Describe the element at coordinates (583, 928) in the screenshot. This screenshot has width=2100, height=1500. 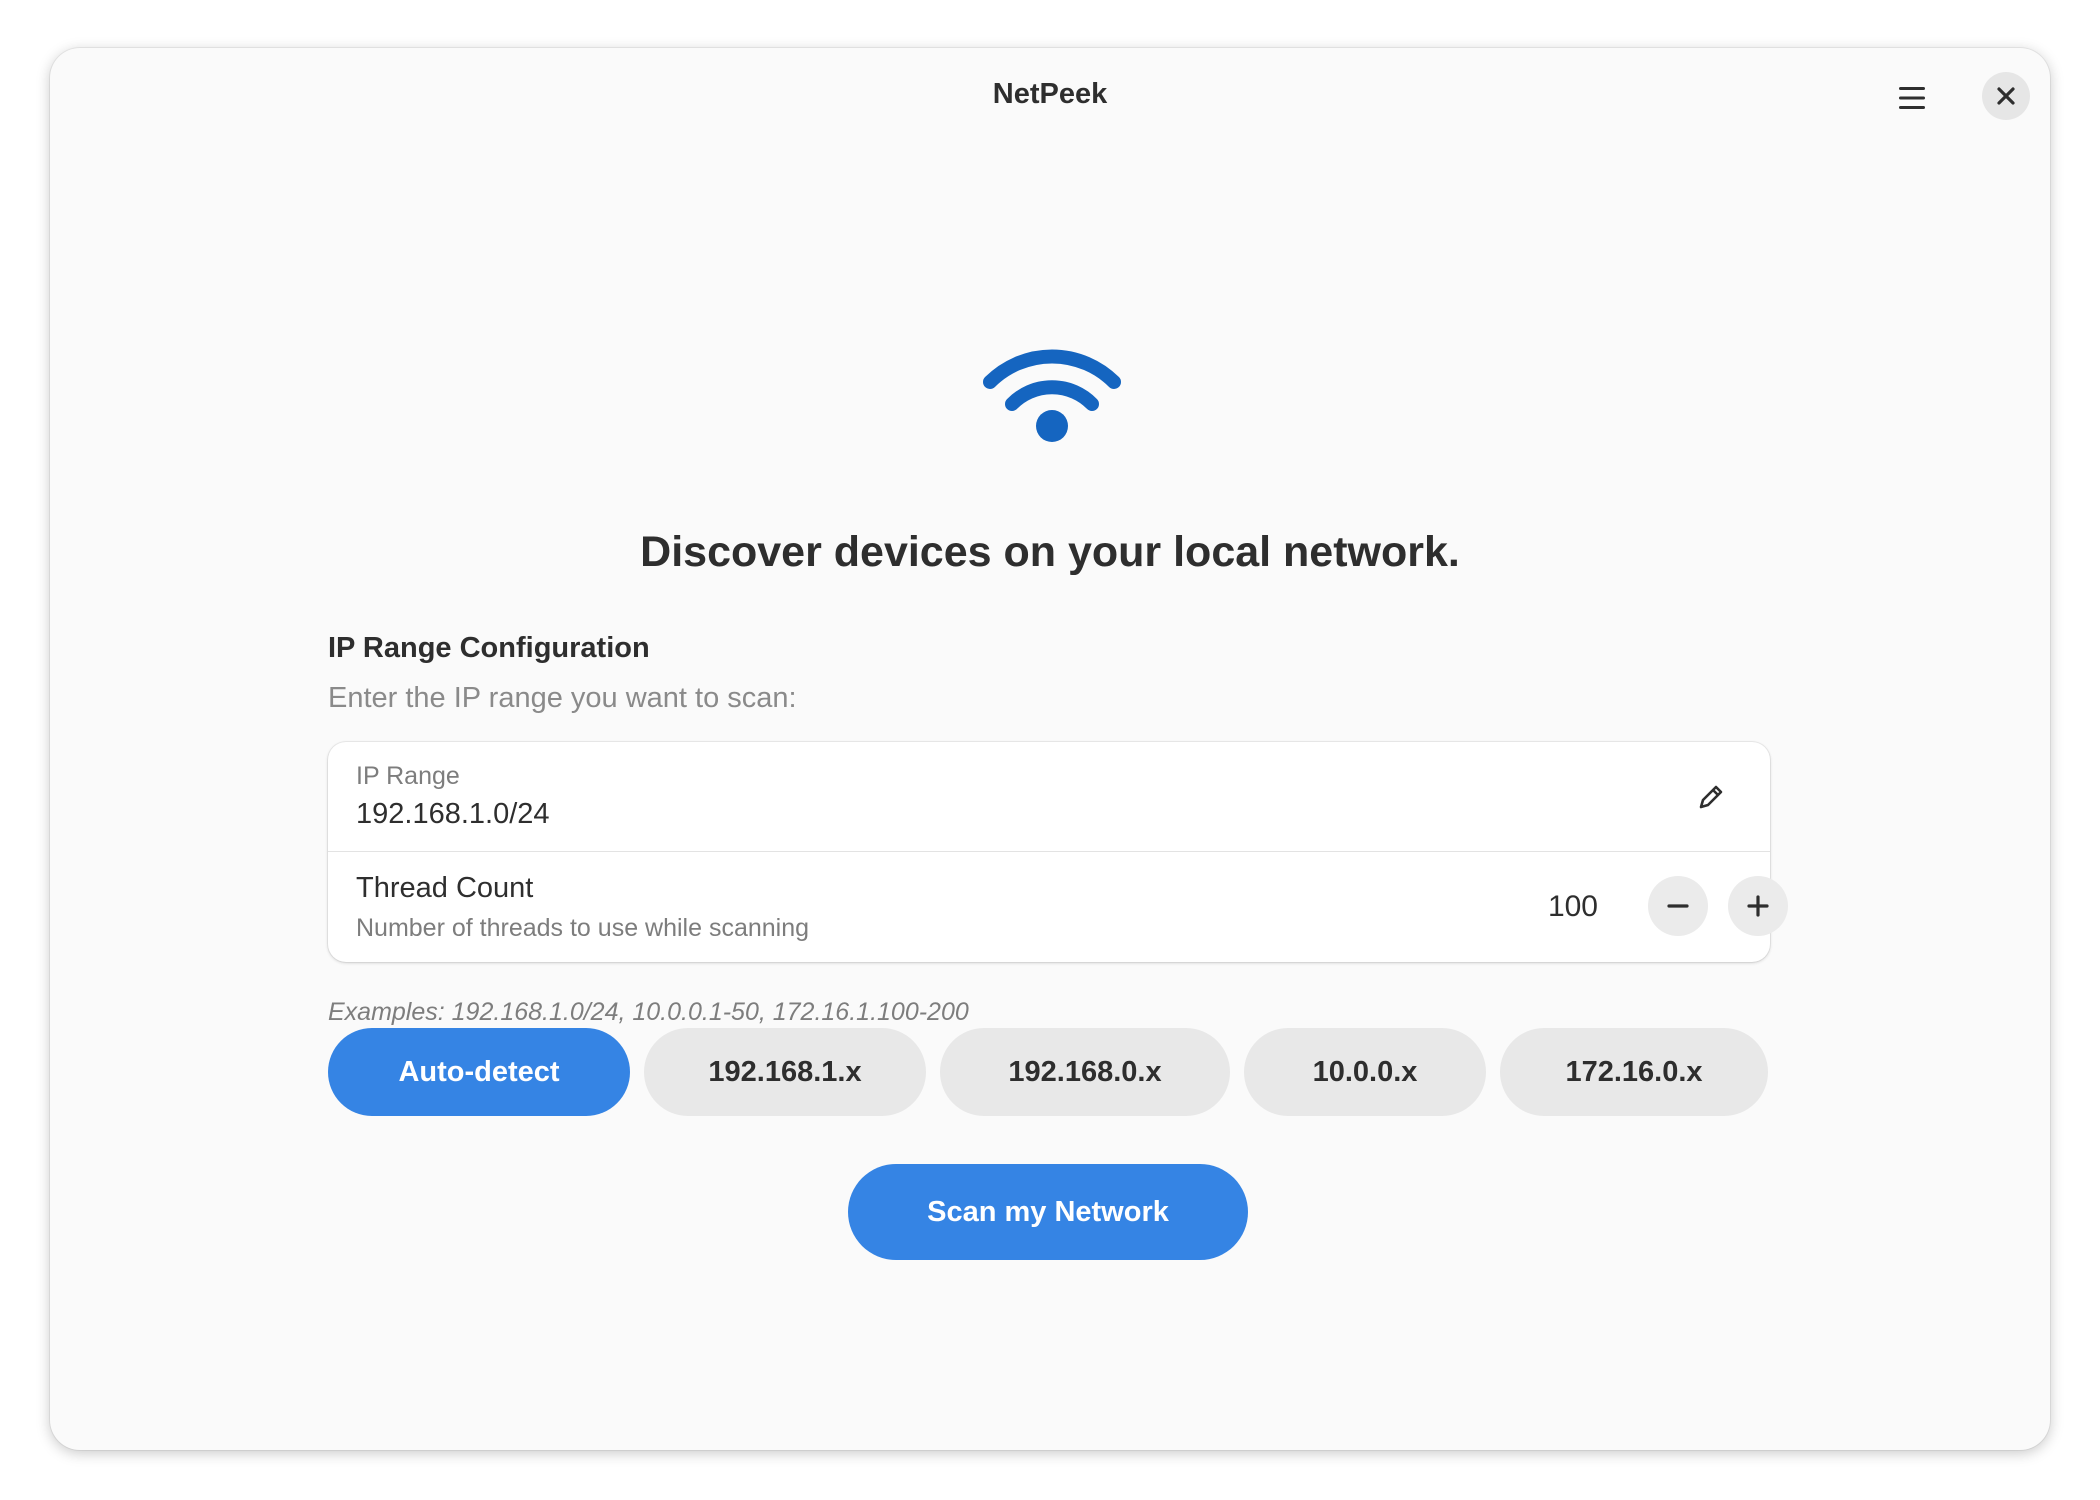
I see `thread-count-subtitle: Number of threads to use while scanning` at that location.